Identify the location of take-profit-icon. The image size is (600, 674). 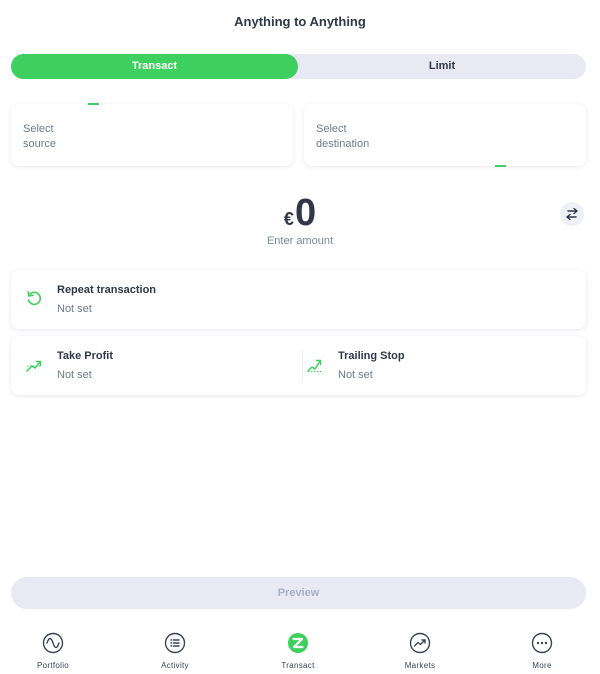
(34, 366).